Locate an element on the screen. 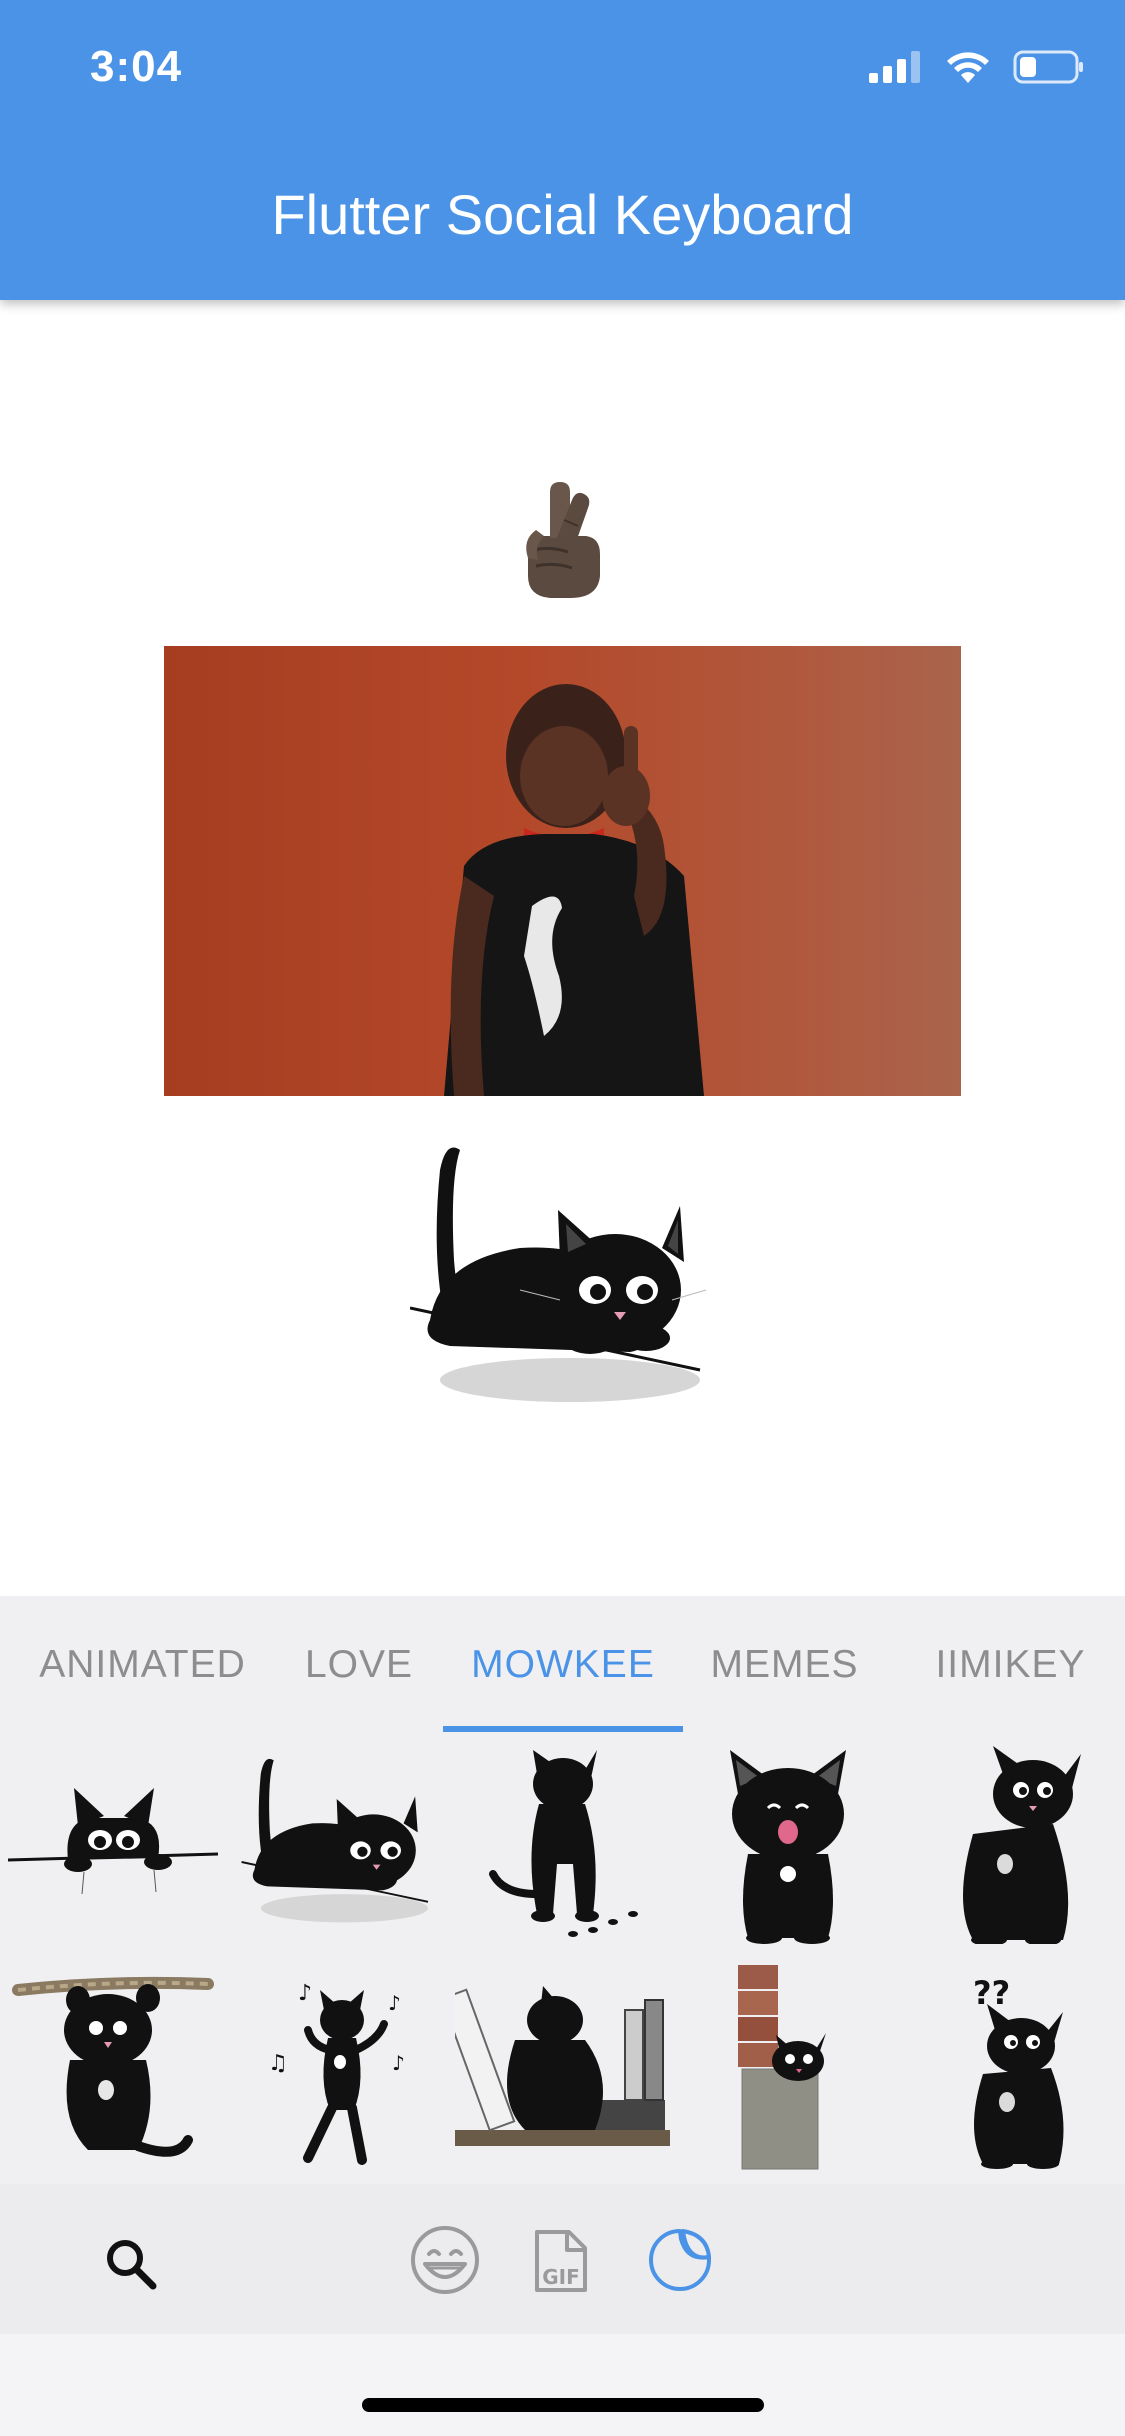 This screenshot has height=2436, width=1125. sticker-item: ?? is located at coordinates (1012, 2070).